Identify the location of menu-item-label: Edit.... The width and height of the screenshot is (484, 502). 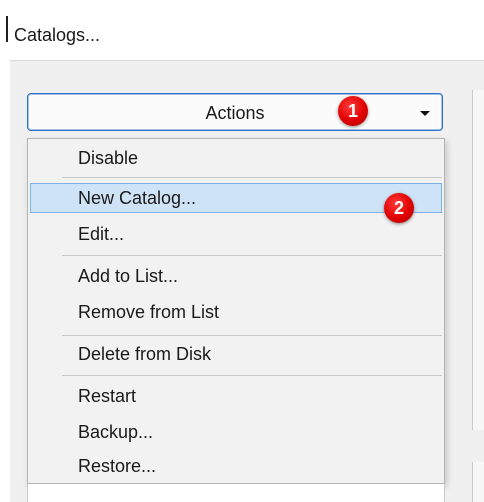
(101, 234).